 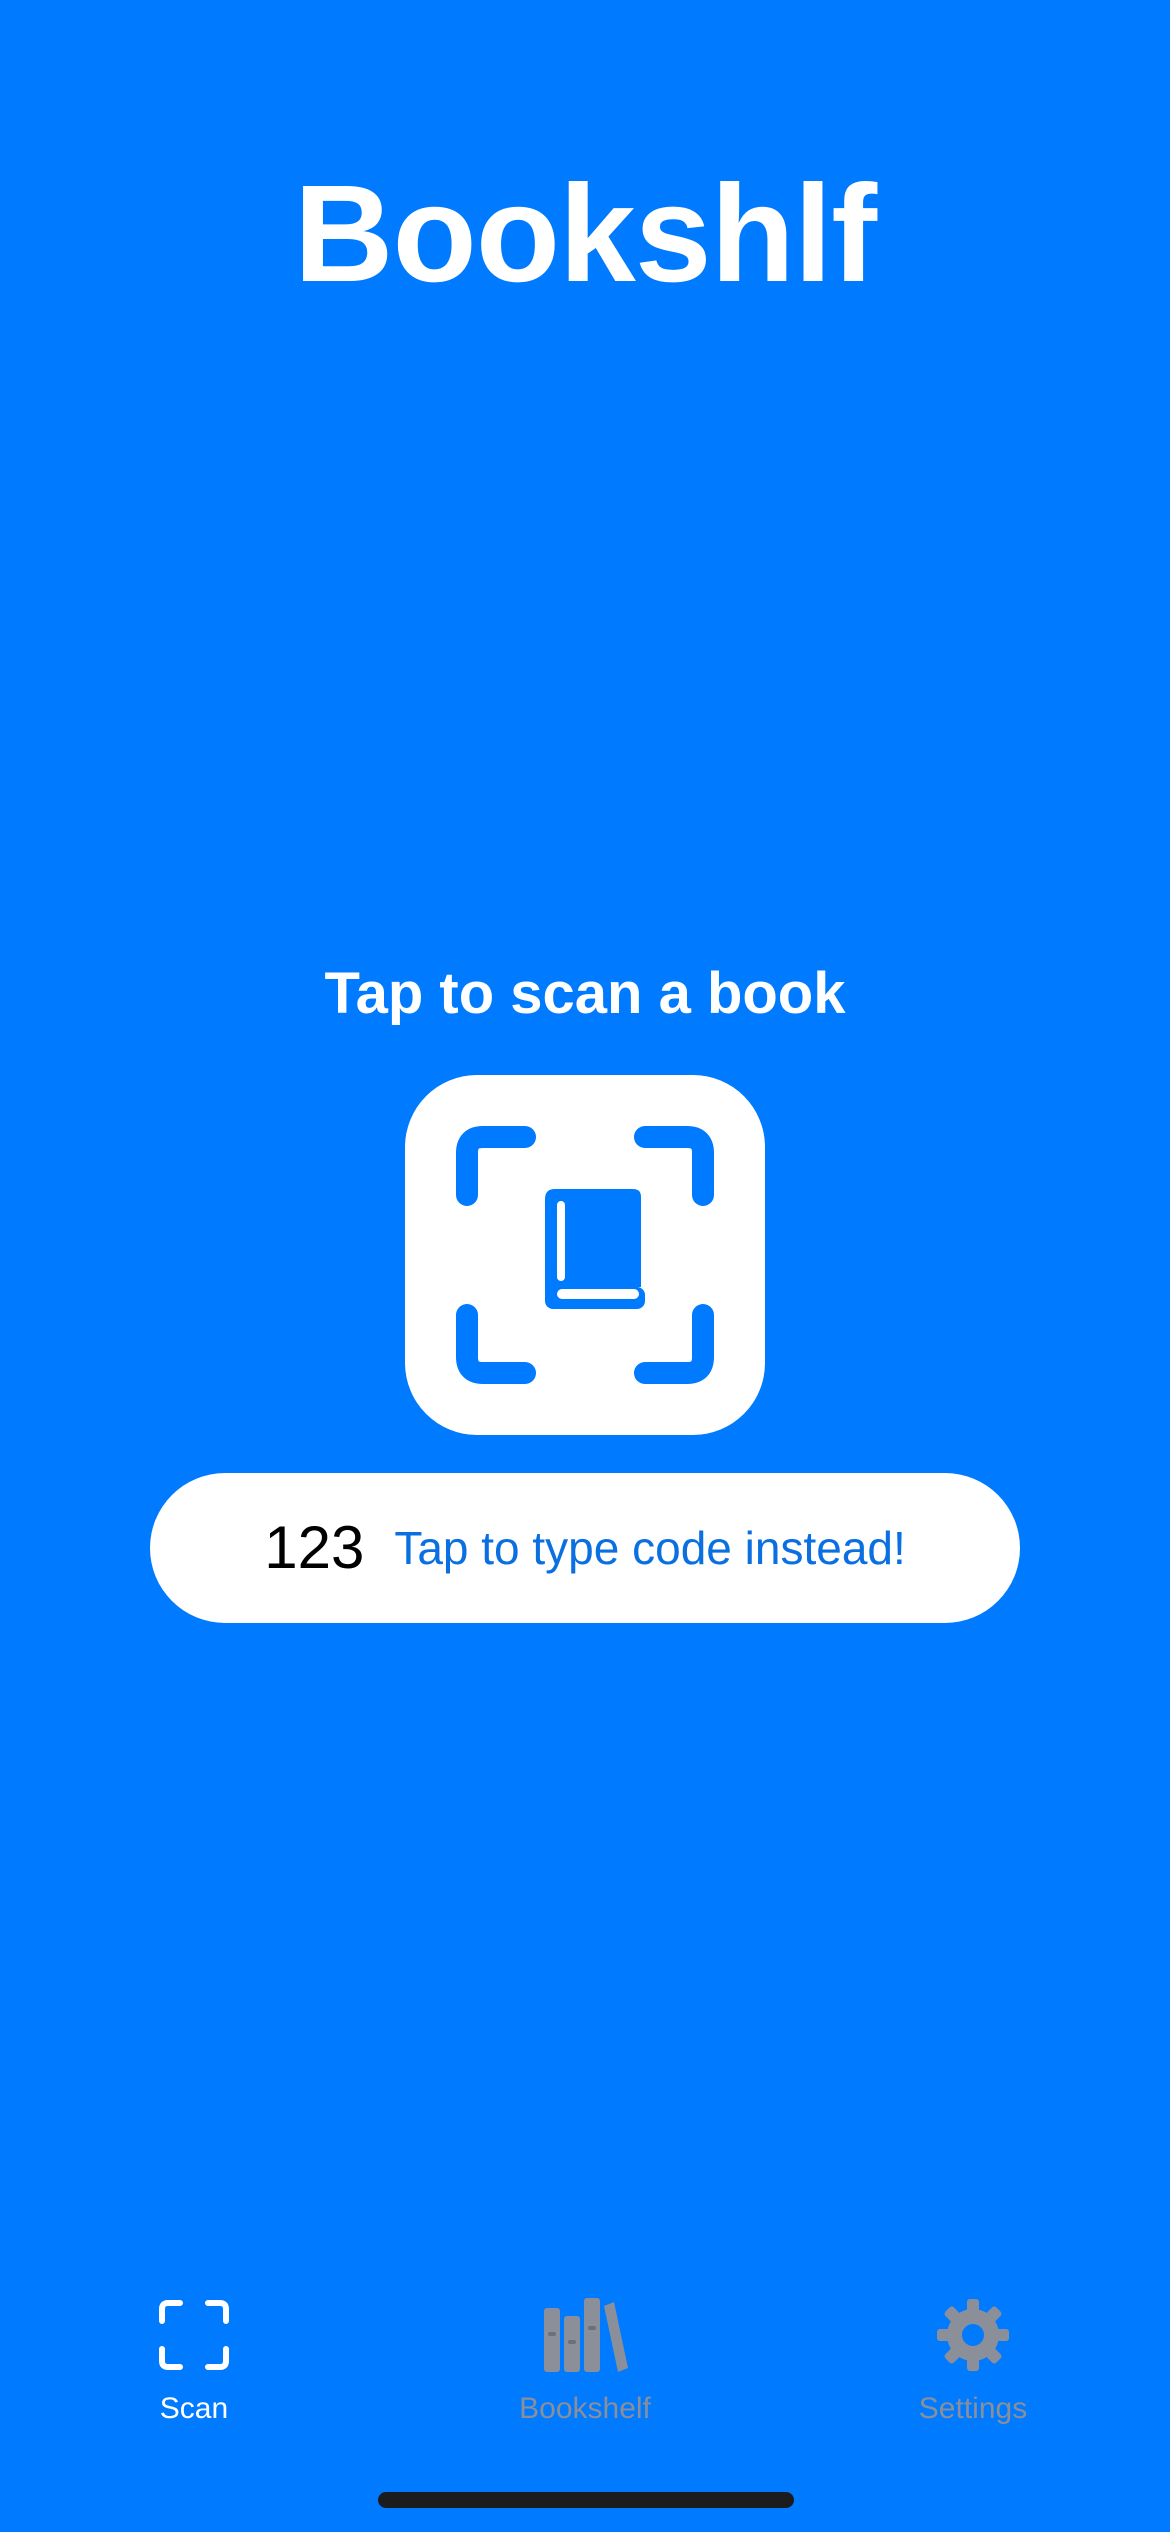 I want to click on app-title: Bookshlf, so click(x=585, y=234).